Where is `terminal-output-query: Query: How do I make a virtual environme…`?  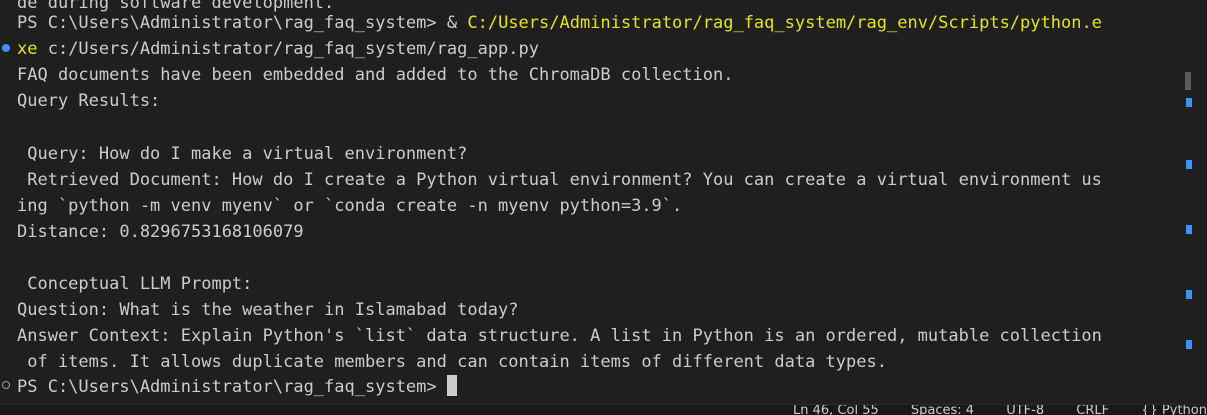
terminal-output-query: Query: How do I make a virtual environme… is located at coordinates (242, 154).